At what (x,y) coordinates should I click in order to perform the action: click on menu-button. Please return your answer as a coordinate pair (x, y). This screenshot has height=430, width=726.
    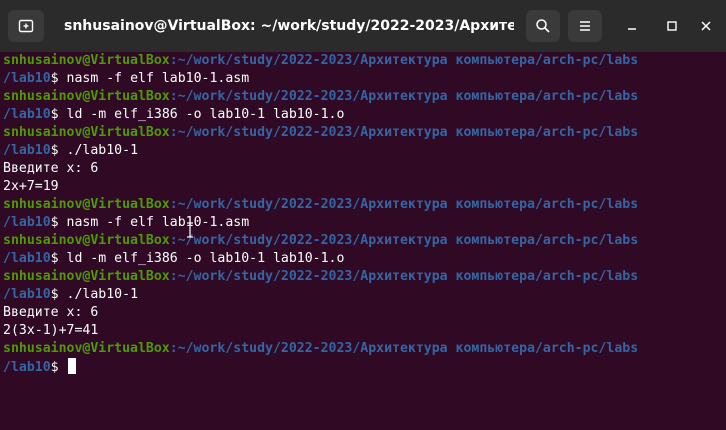
    Looking at the image, I should click on (585, 26).